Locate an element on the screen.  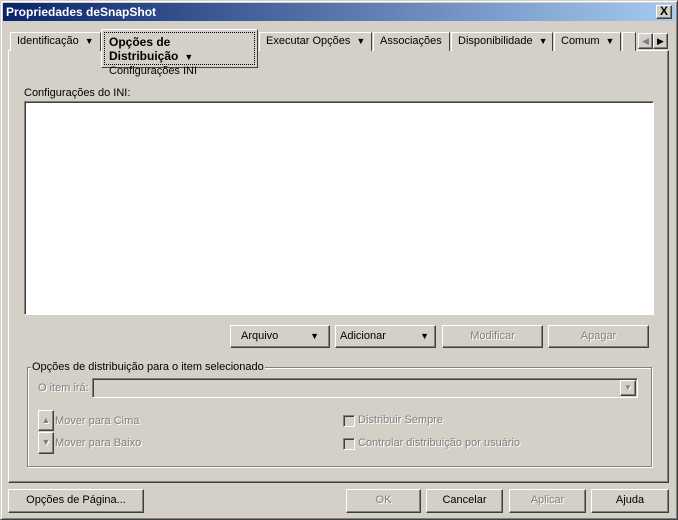
cancel-button: Cancelar is located at coordinates (464, 501).